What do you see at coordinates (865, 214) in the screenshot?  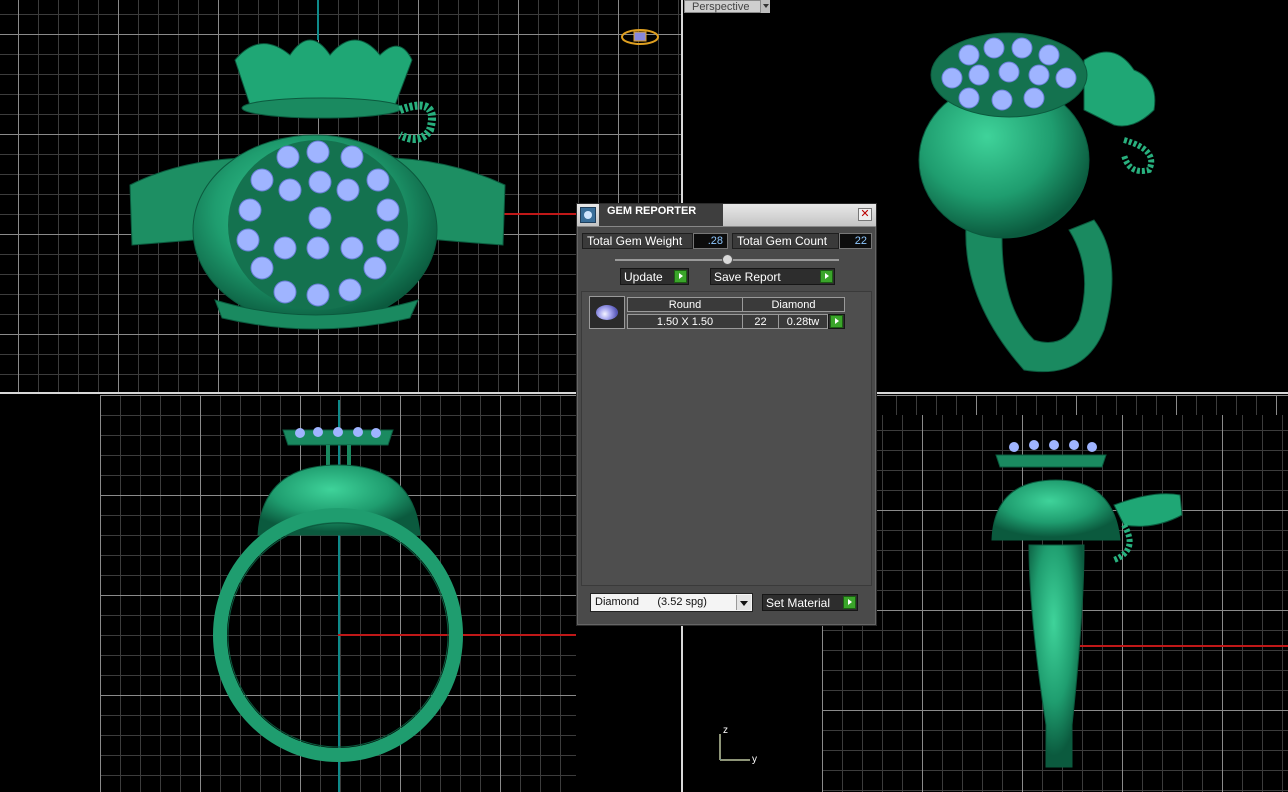 I see `close-button: ✕` at bounding box center [865, 214].